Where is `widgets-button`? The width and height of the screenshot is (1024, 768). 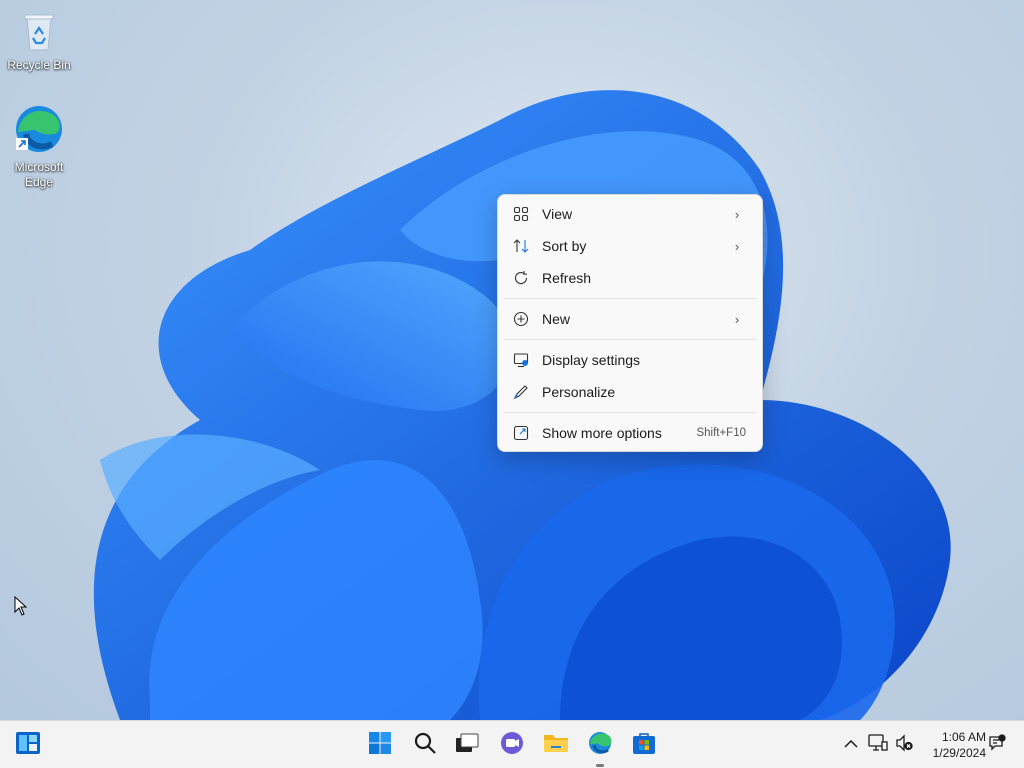 widgets-button is located at coordinates (28, 745).